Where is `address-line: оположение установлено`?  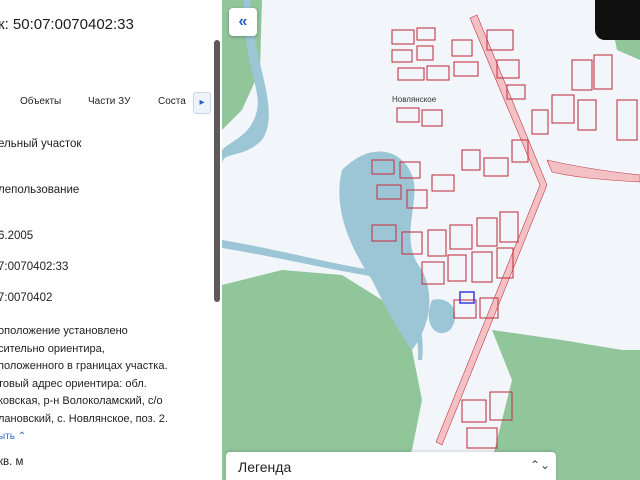
address-line: оположение установлено is located at coordinates (64, 331).